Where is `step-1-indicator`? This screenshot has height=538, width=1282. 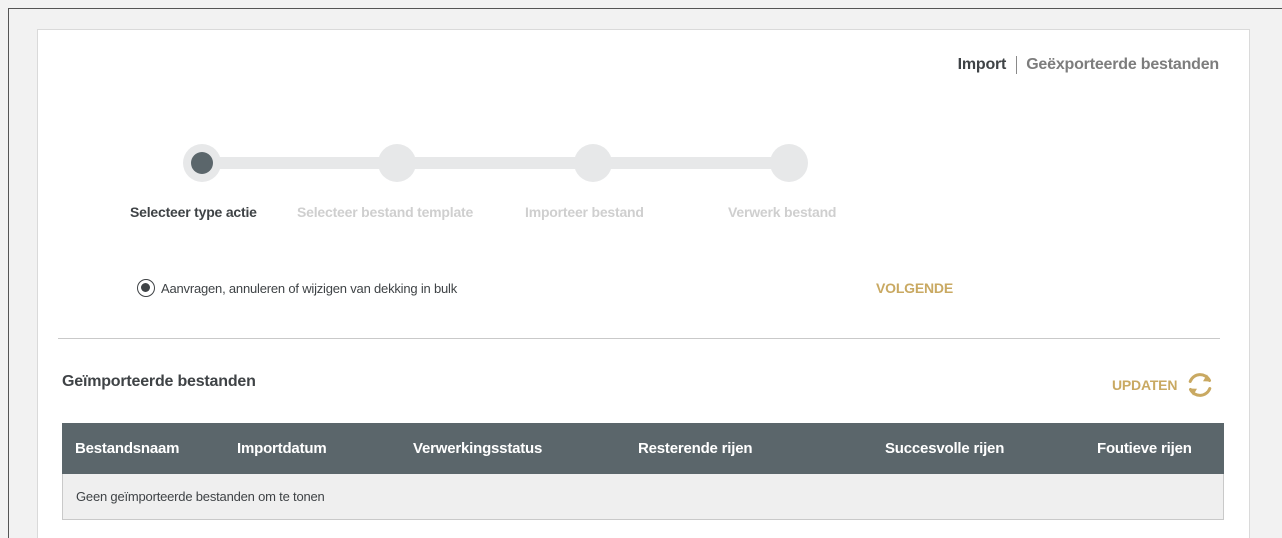 step-1-indicator is located at coordinates (202, 163).